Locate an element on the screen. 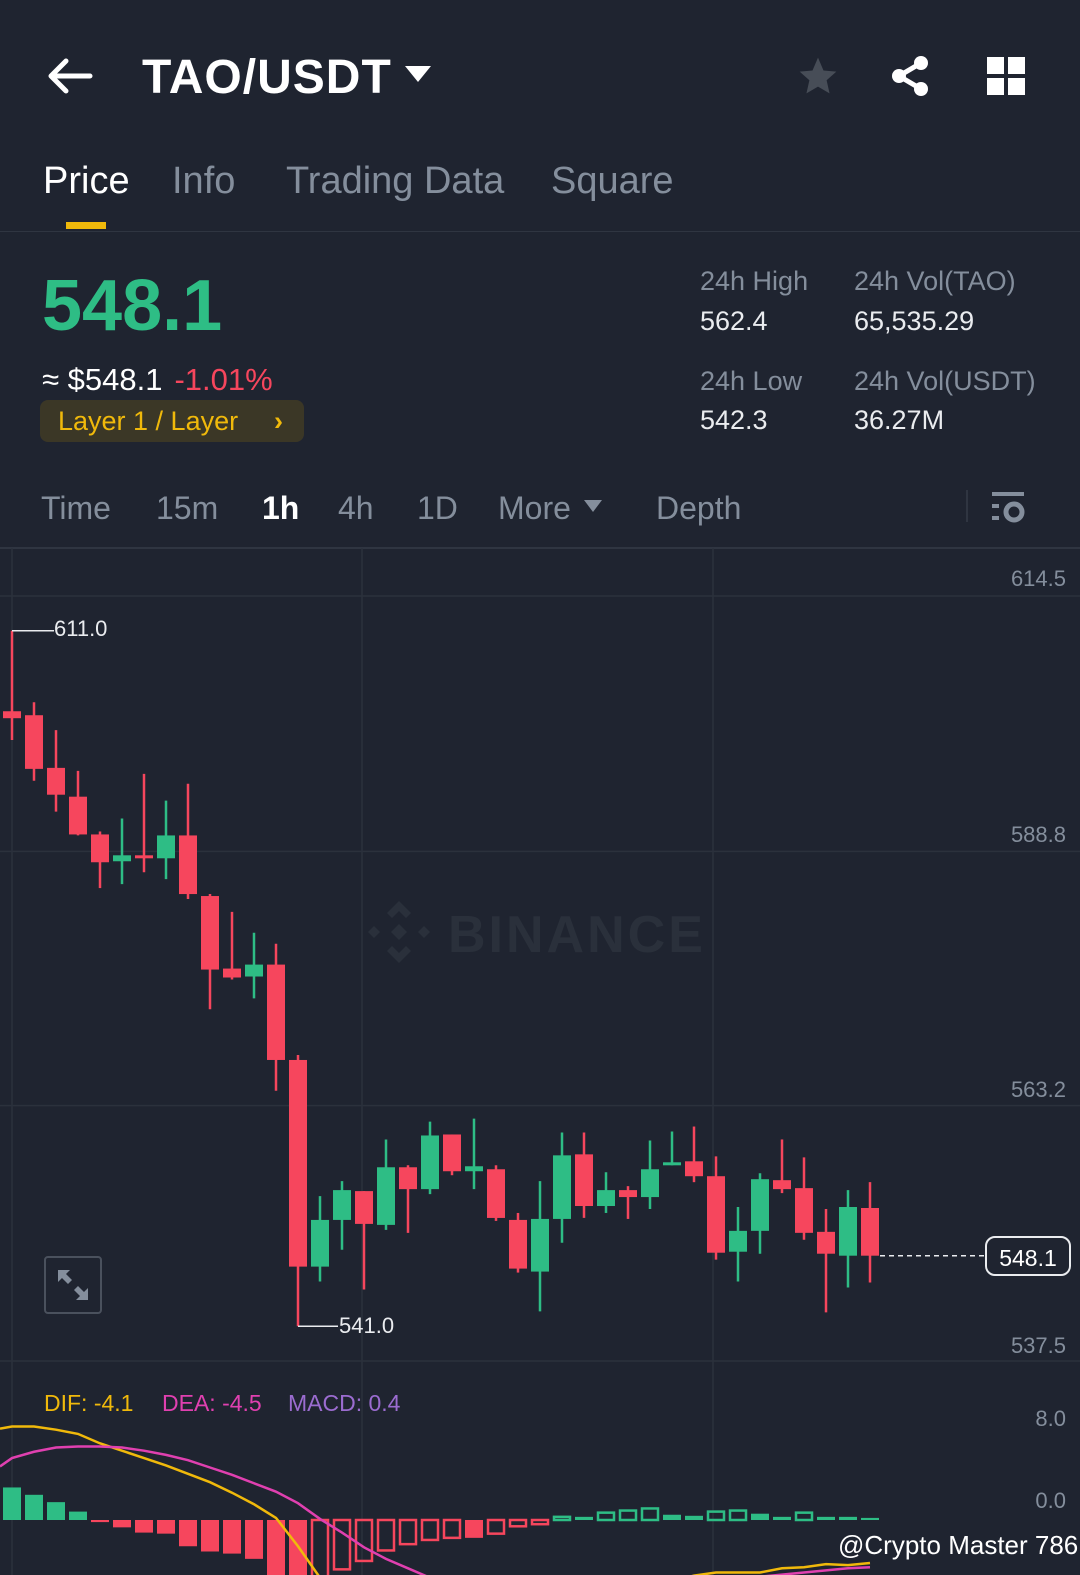  credit-watermark: @Crypto Master 786 is located at coordinates (958, 1545).